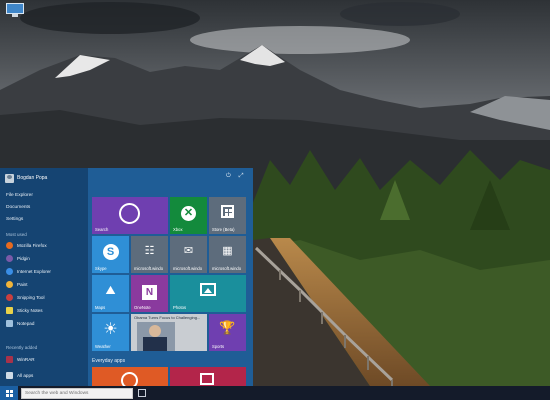 This screenshot has height=400, width=550. I want to click on tile-sports-label: Sports, so click(218, 346).